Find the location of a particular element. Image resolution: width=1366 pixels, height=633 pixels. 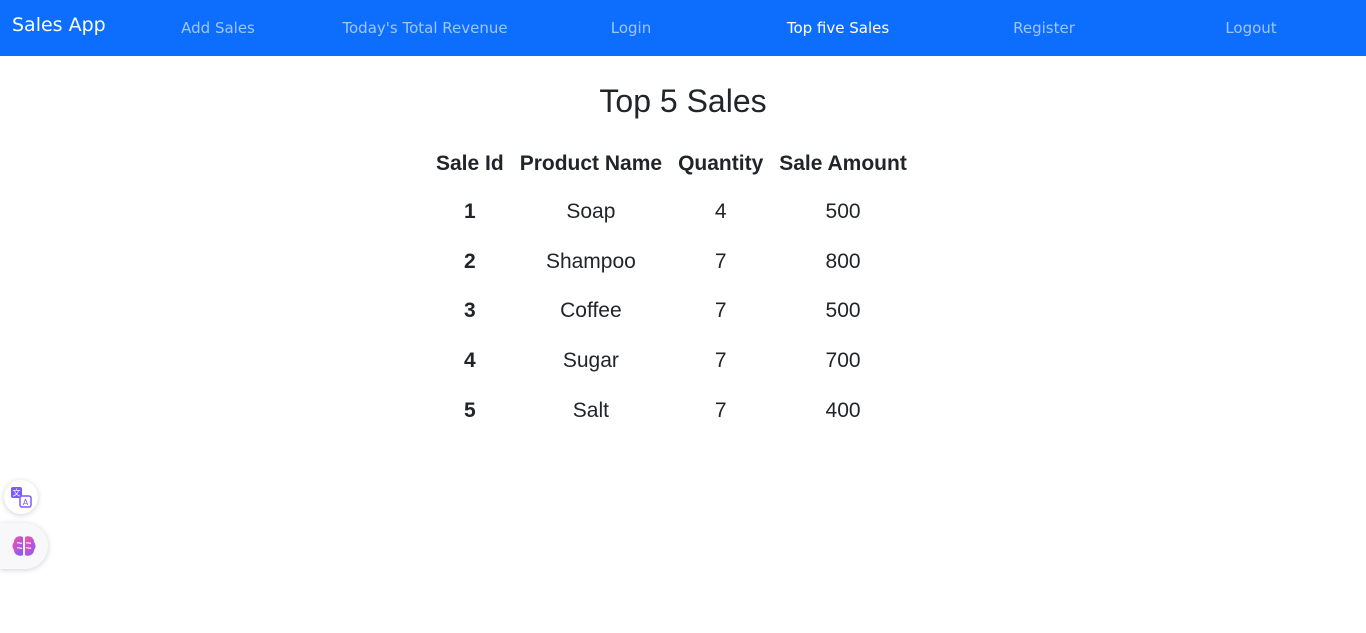

translate-icon: 文 A is located at coordinates (21, 497).